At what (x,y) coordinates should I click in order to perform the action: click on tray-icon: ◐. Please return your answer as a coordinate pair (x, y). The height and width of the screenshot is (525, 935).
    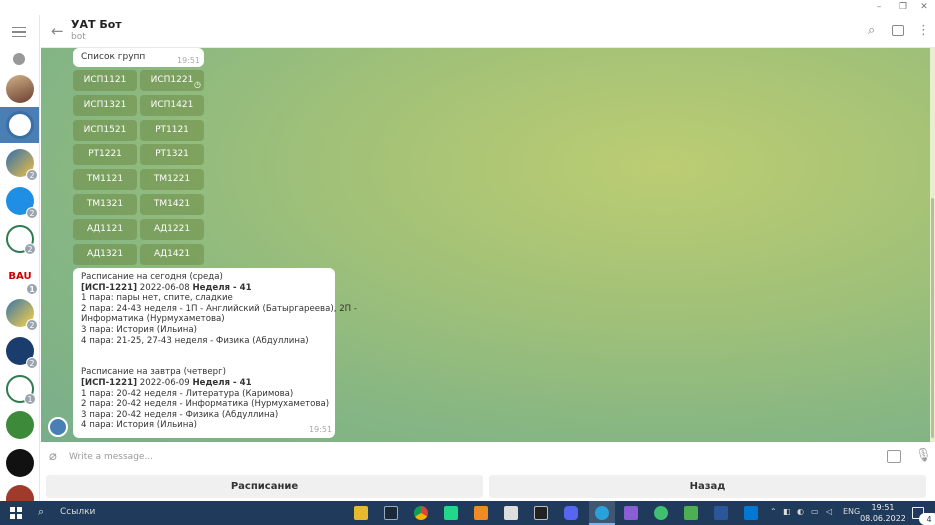
    Looking at the image, I should click on (800, 511).